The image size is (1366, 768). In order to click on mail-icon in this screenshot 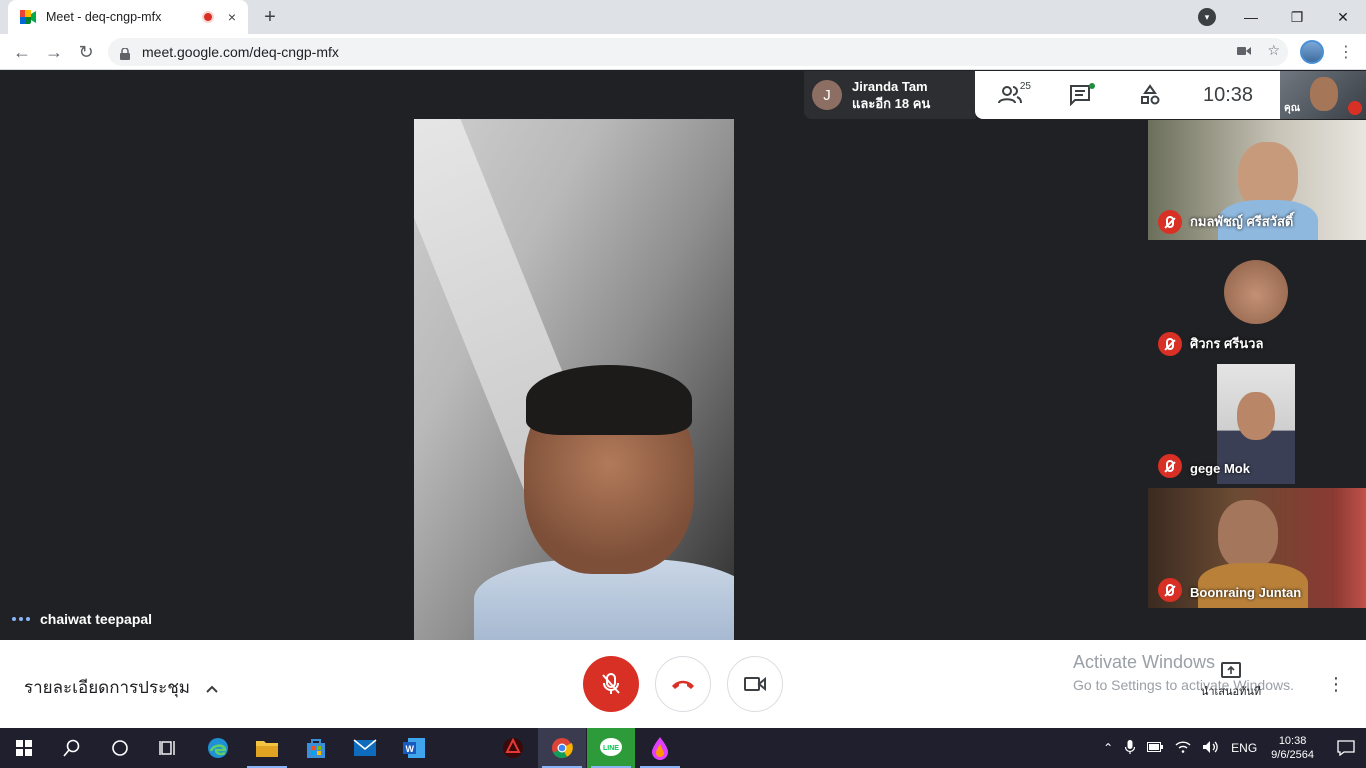, I will do `click(365, 748)`.